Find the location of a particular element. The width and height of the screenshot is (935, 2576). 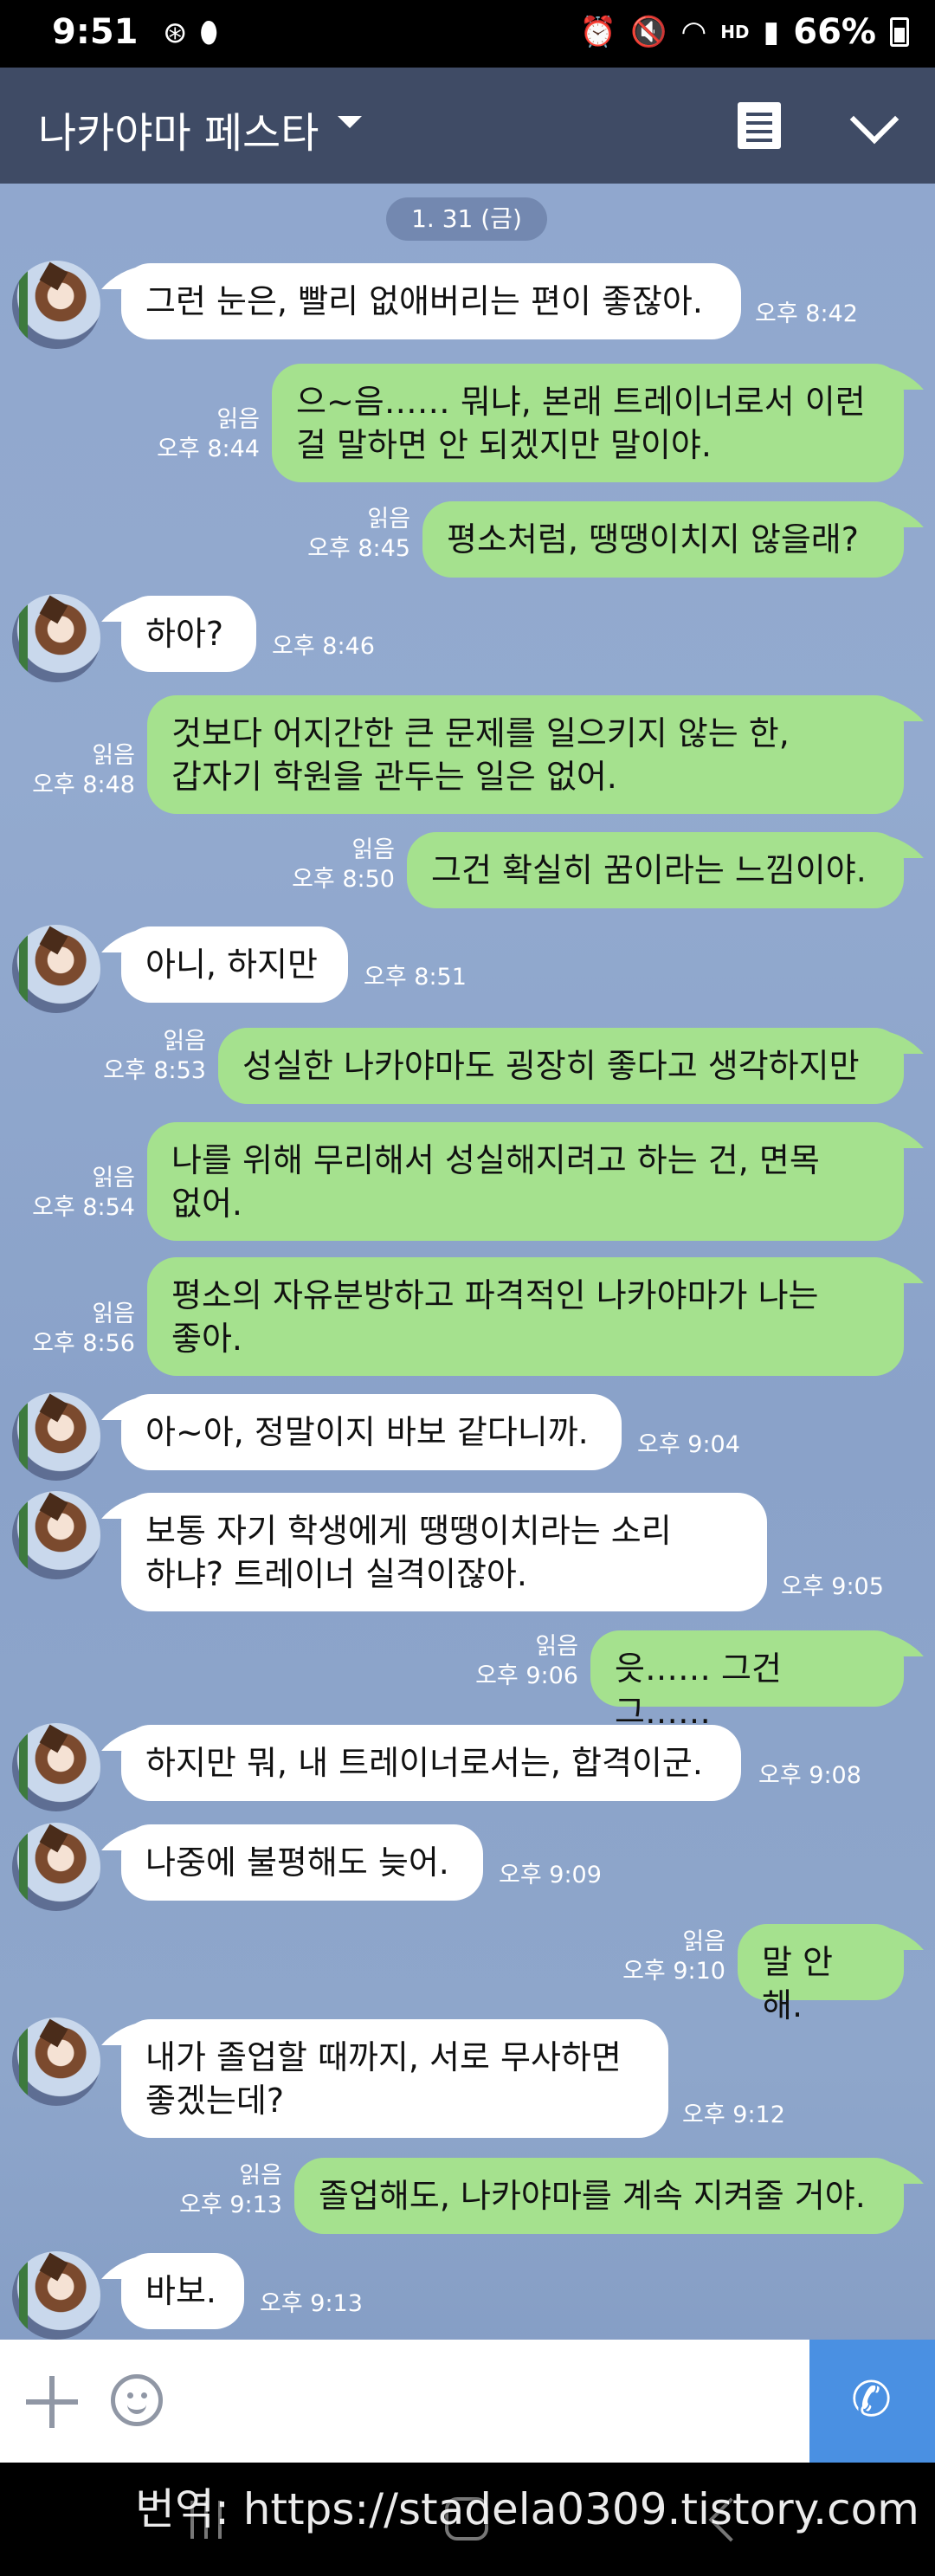

message-meta: 읽음 오후 9:13 is located at coordinates (230, 2190).